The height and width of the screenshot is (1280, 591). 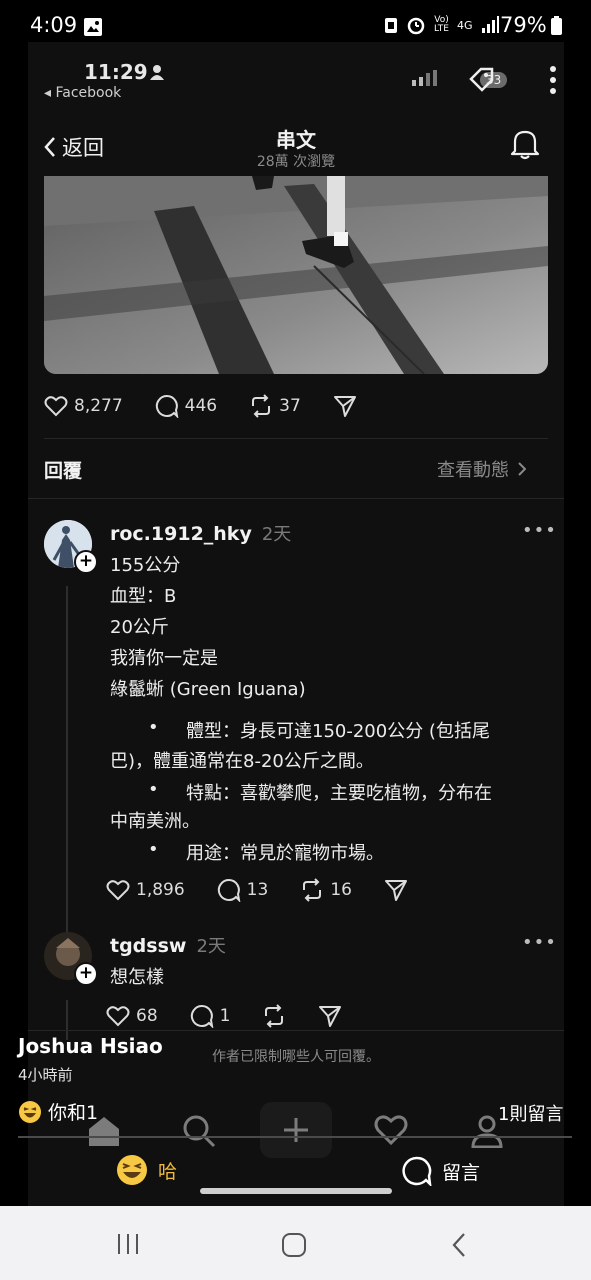 I want to click on bullet-text-wrap: 巴)，體重通常在8-20公斤之間。, so click(x=242, y=761).